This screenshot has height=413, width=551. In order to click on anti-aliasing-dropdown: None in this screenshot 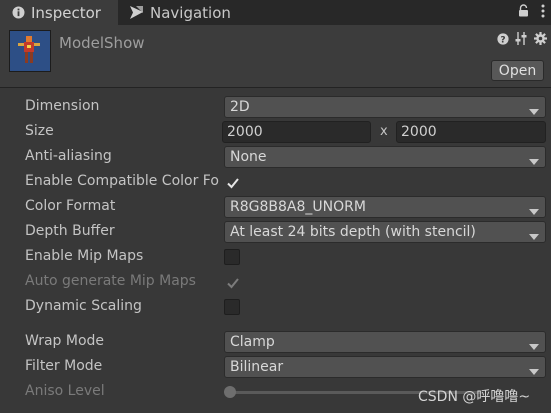, I will do `click(385, 157)`.